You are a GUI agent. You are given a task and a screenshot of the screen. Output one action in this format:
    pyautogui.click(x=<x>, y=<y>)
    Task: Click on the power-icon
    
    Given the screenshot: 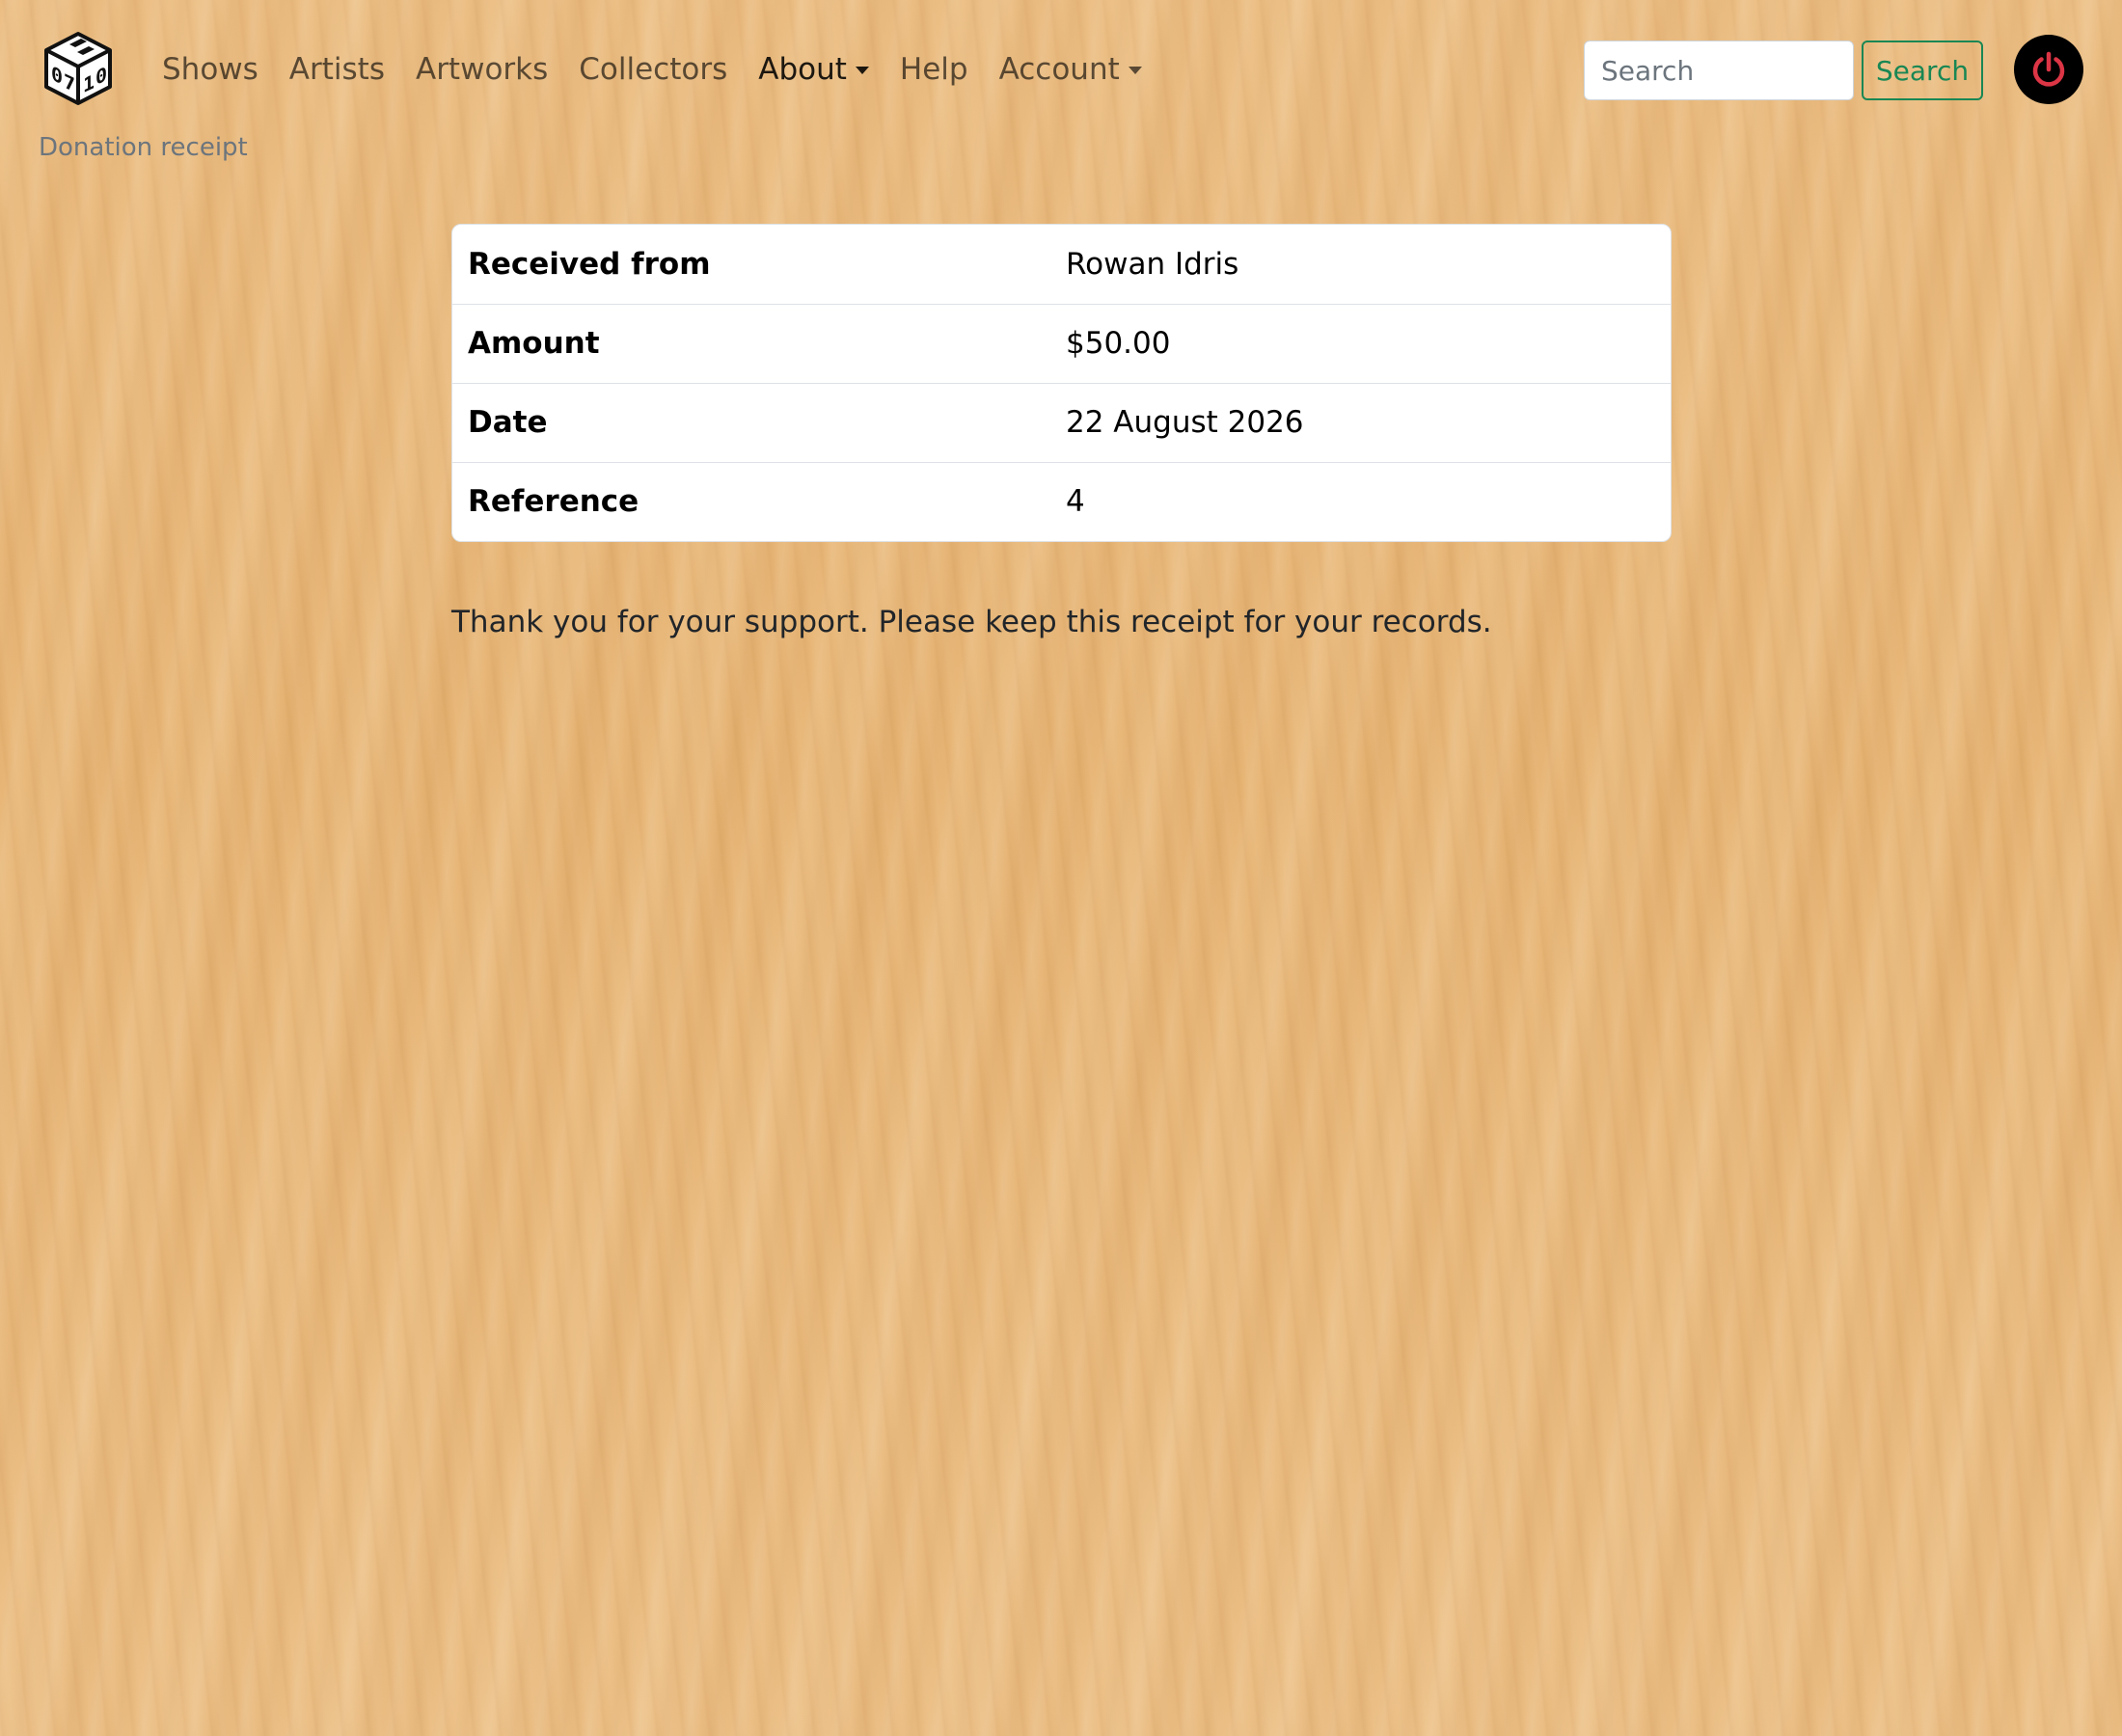 What is the action you would take?
    pyautogui.click(x=2049, y=69)
    